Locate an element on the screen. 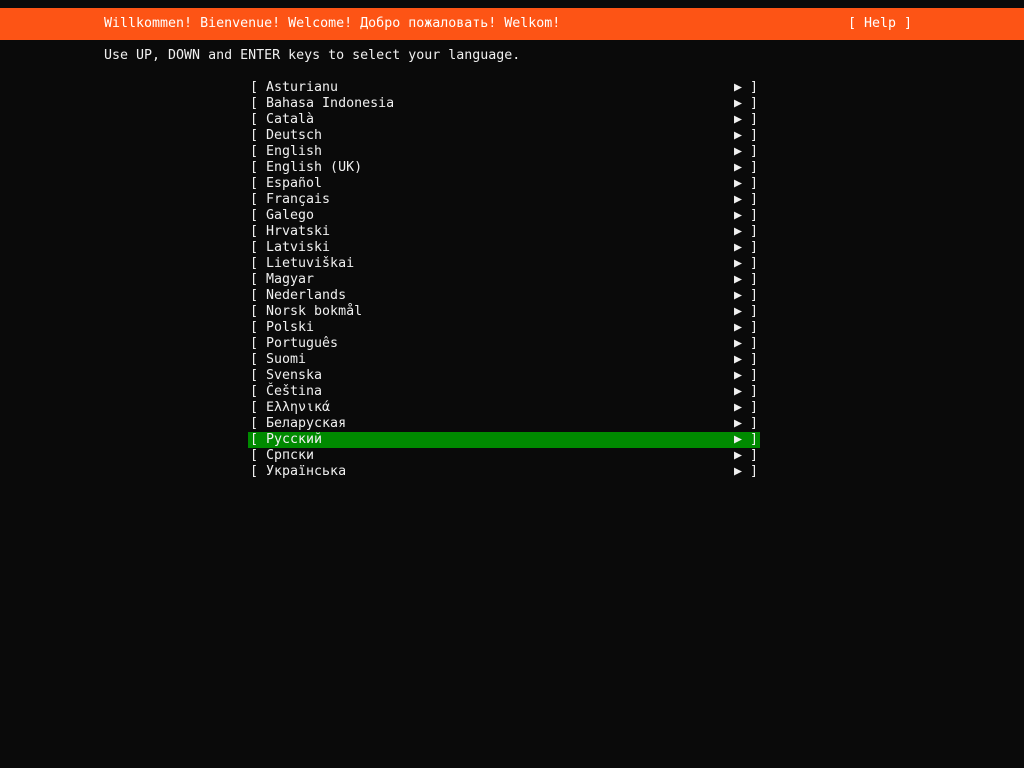 The width and height of the screenshot is (1024, 768). language-option: [ Magyar ▶ ] is located at coordinates (504, 280).